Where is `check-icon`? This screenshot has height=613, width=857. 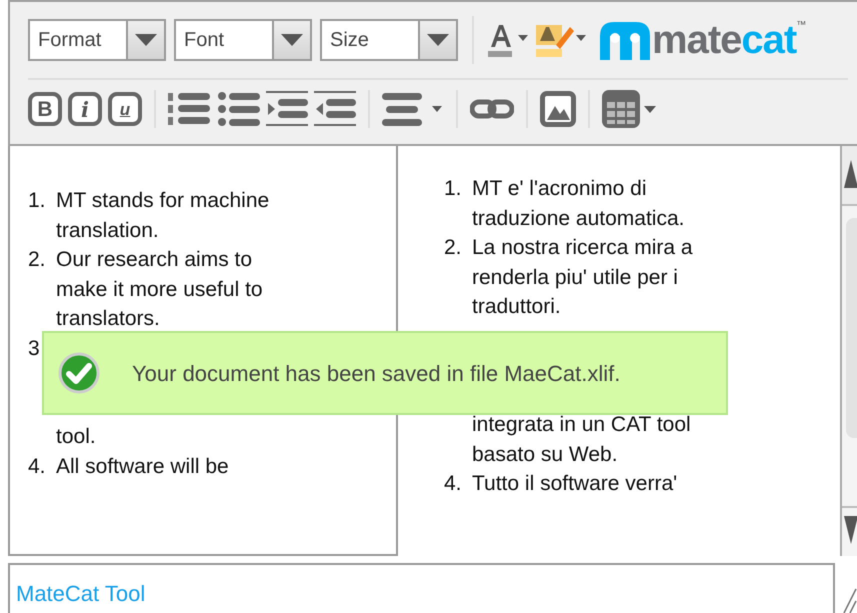
check-icon is located at coordinates (79, 373).